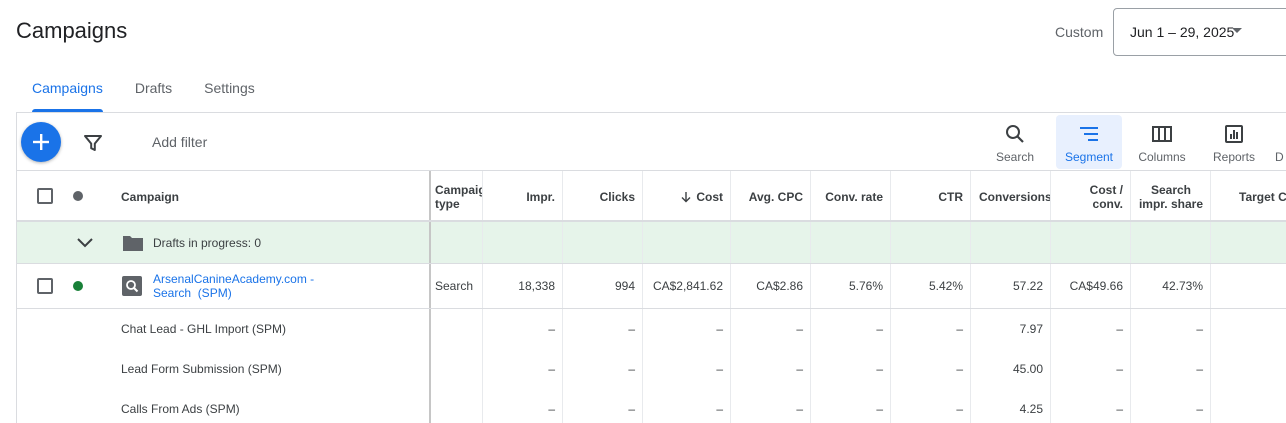  Describe the element at coordinates (1015, 134) in the screenshot. I see `search-icon` at that location.